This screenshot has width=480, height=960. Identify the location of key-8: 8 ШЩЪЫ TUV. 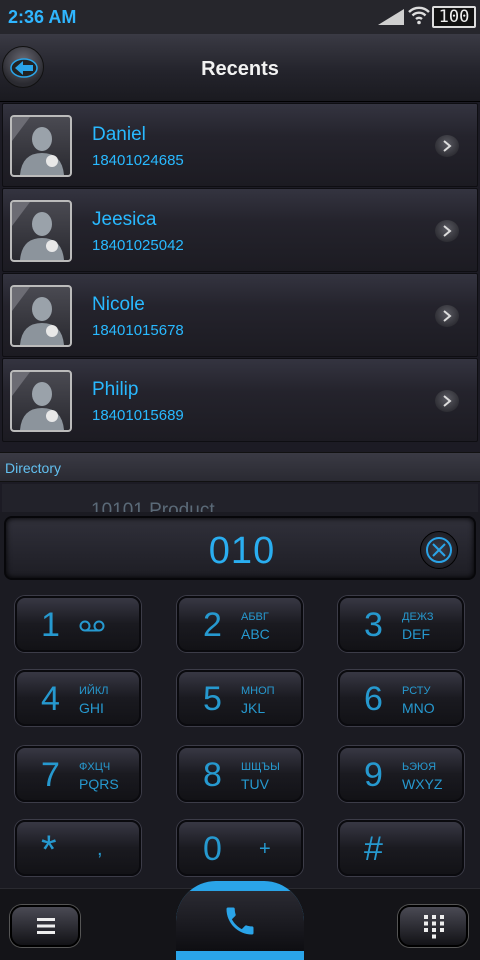
(240, 774).